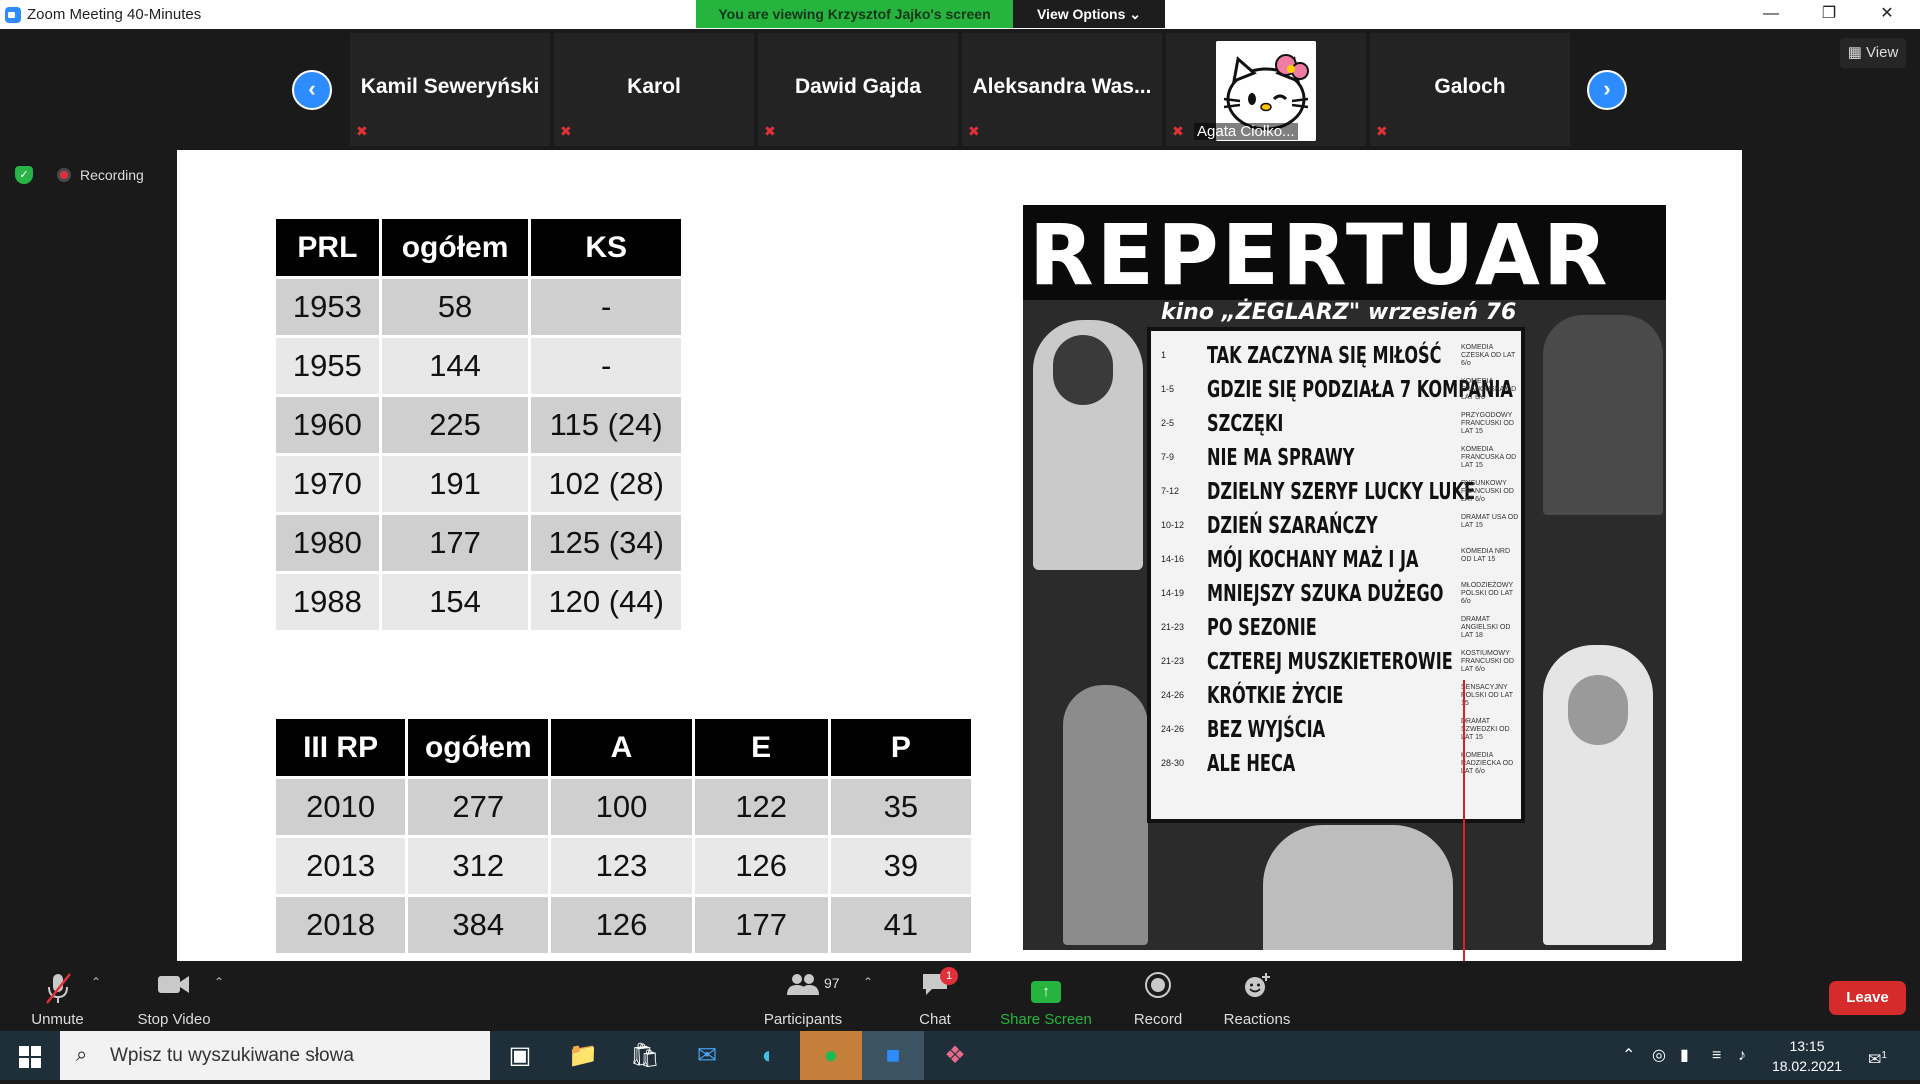 This screenshot has width=1920, height=1084. Describe the element at coordinates (623, 925) in the screenshot. I see `table-row: 2018 384 126 177 41` at that location.